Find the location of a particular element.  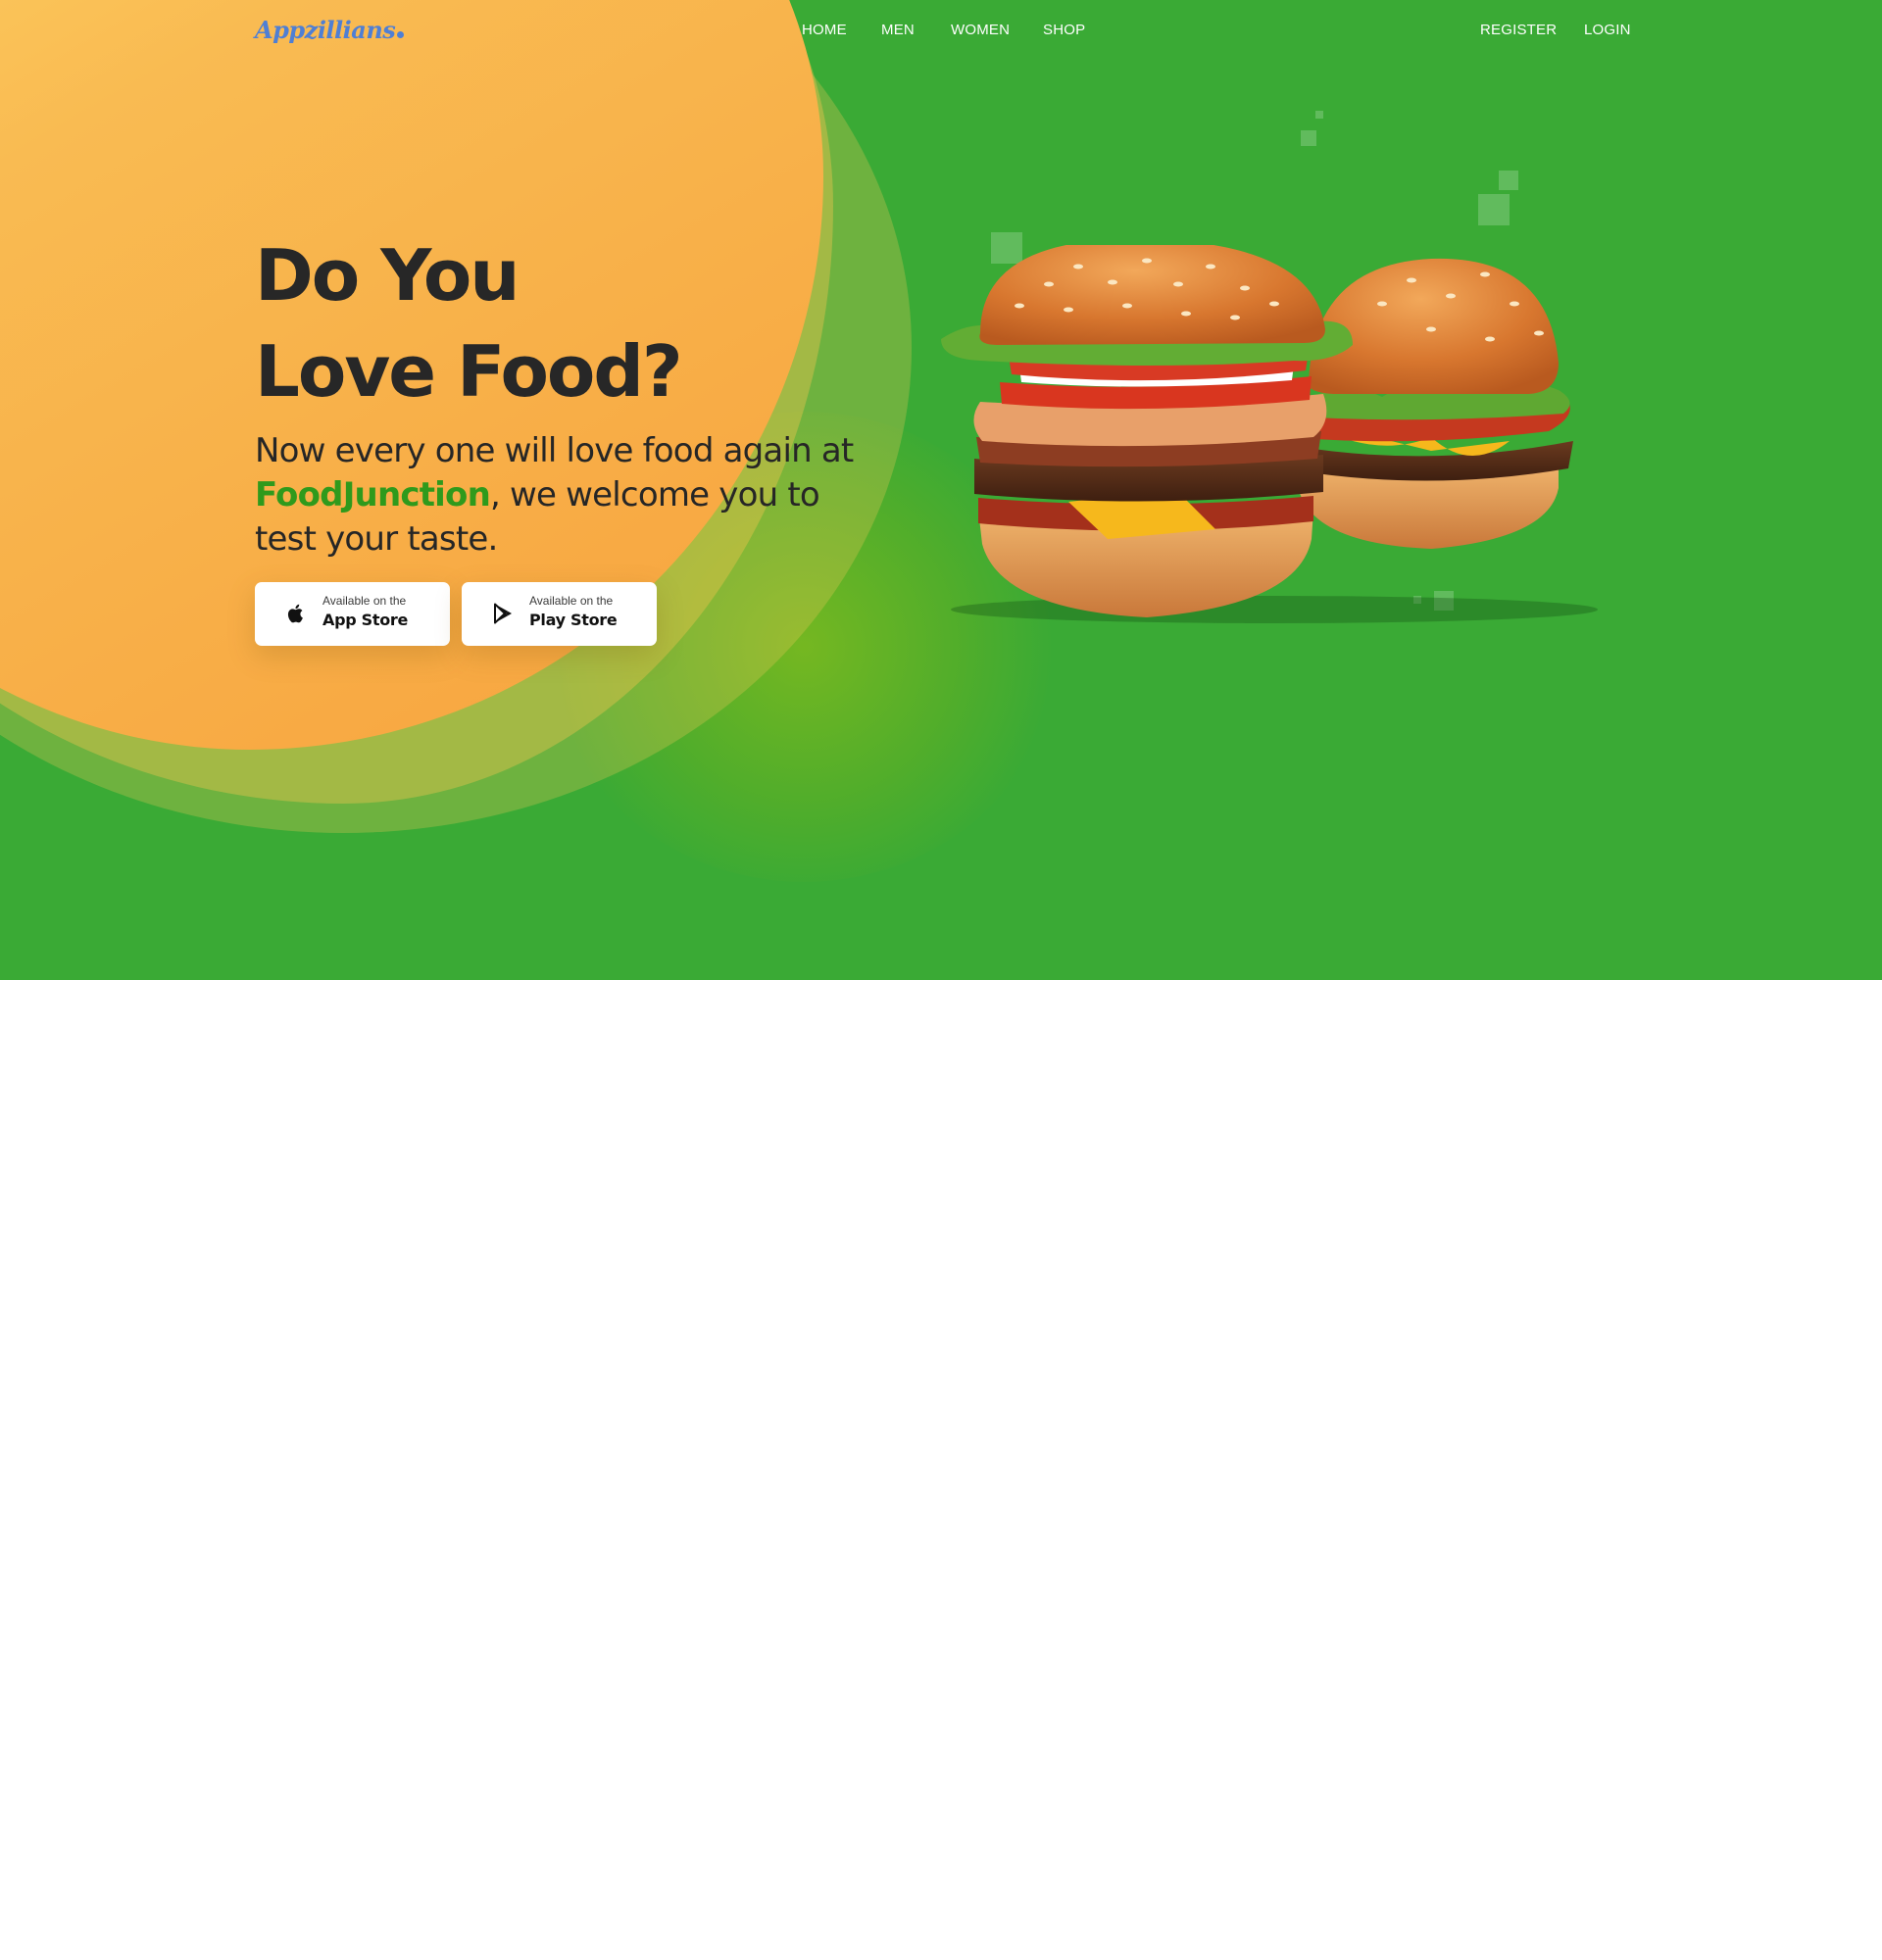

apple-icon is located at coordinates (295, 613).